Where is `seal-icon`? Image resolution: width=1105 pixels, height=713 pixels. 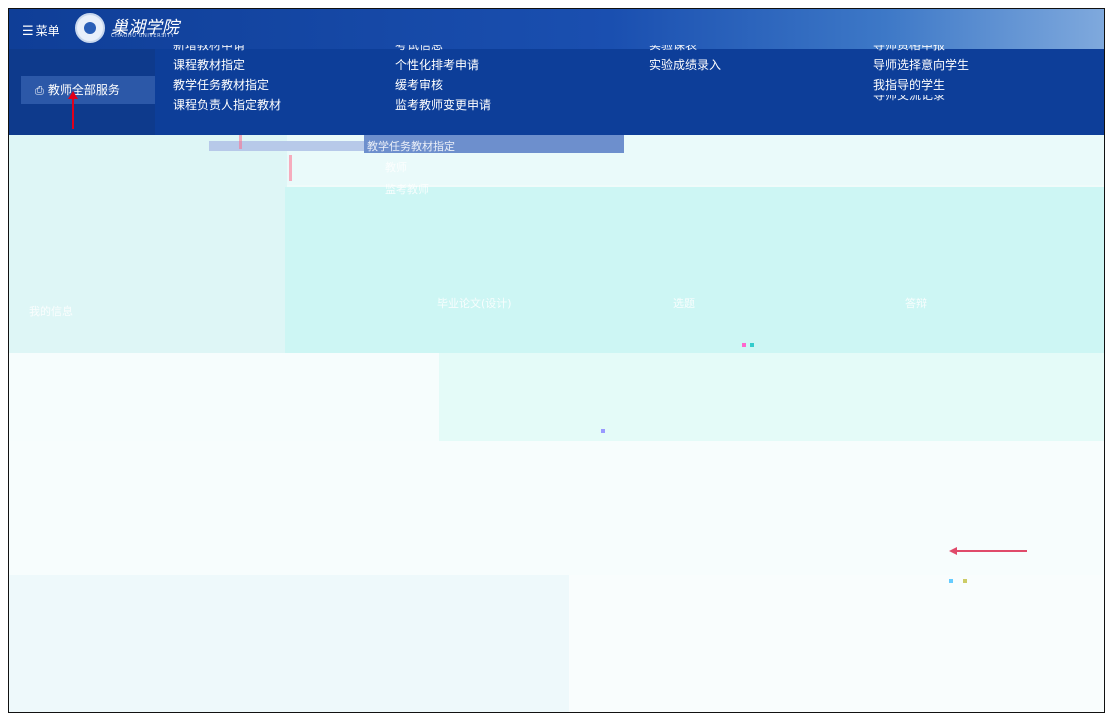
seal-icon is located at coordinates (90, 28).